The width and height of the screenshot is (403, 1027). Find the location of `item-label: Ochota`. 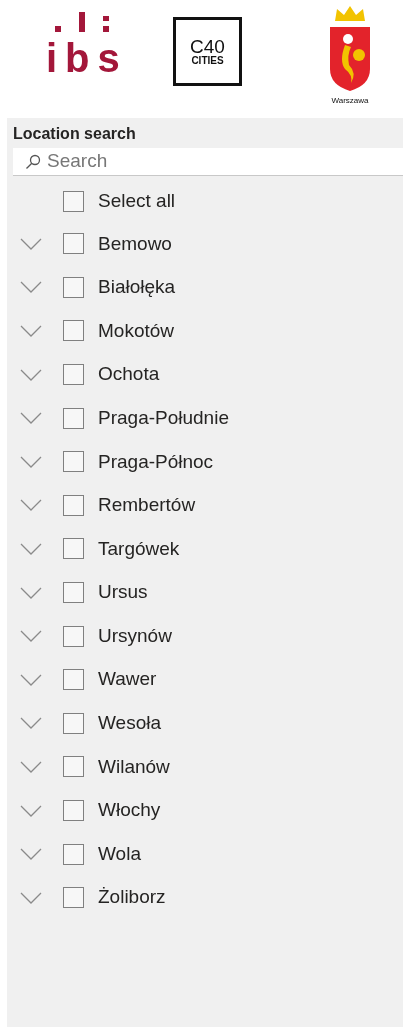

item-label: Ochota is located at coordinates (129, 374).